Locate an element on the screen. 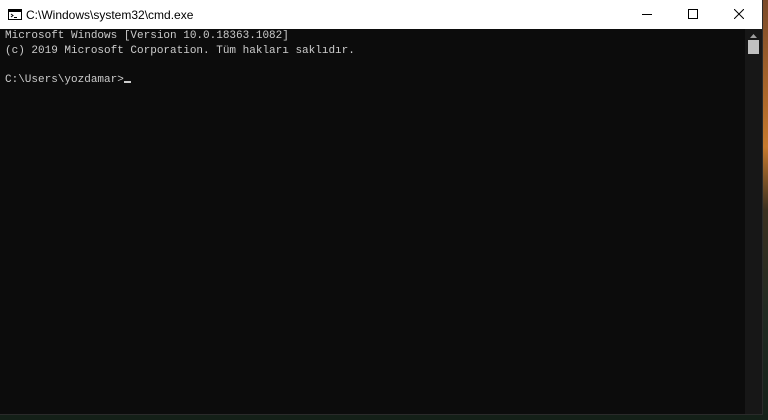 The image size is (768, 420). close-icon is located at coordinates (739, 15).